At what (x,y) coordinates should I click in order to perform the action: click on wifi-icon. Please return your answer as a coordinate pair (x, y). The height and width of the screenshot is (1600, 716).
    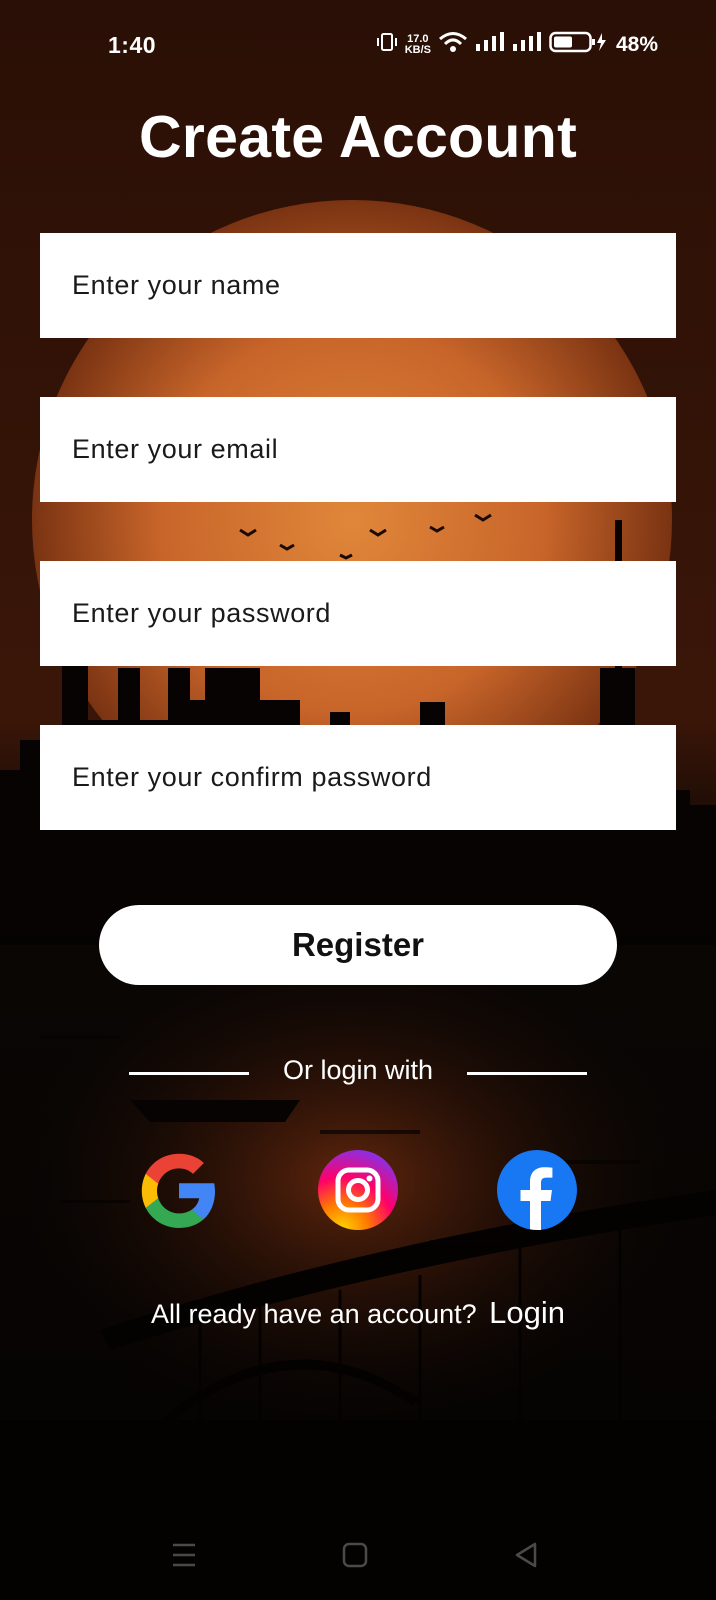
    Looking at the image, I should click on (453, 44).